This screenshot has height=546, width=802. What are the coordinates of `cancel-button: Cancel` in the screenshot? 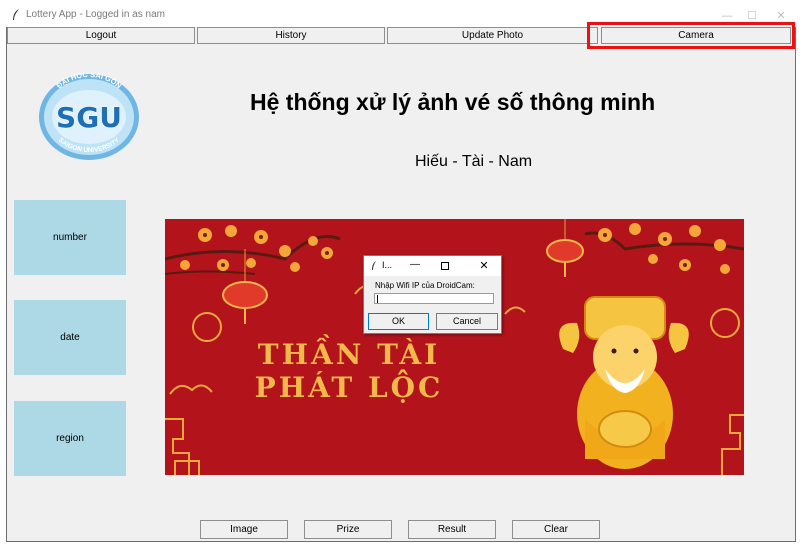 It's located at (467, 321).